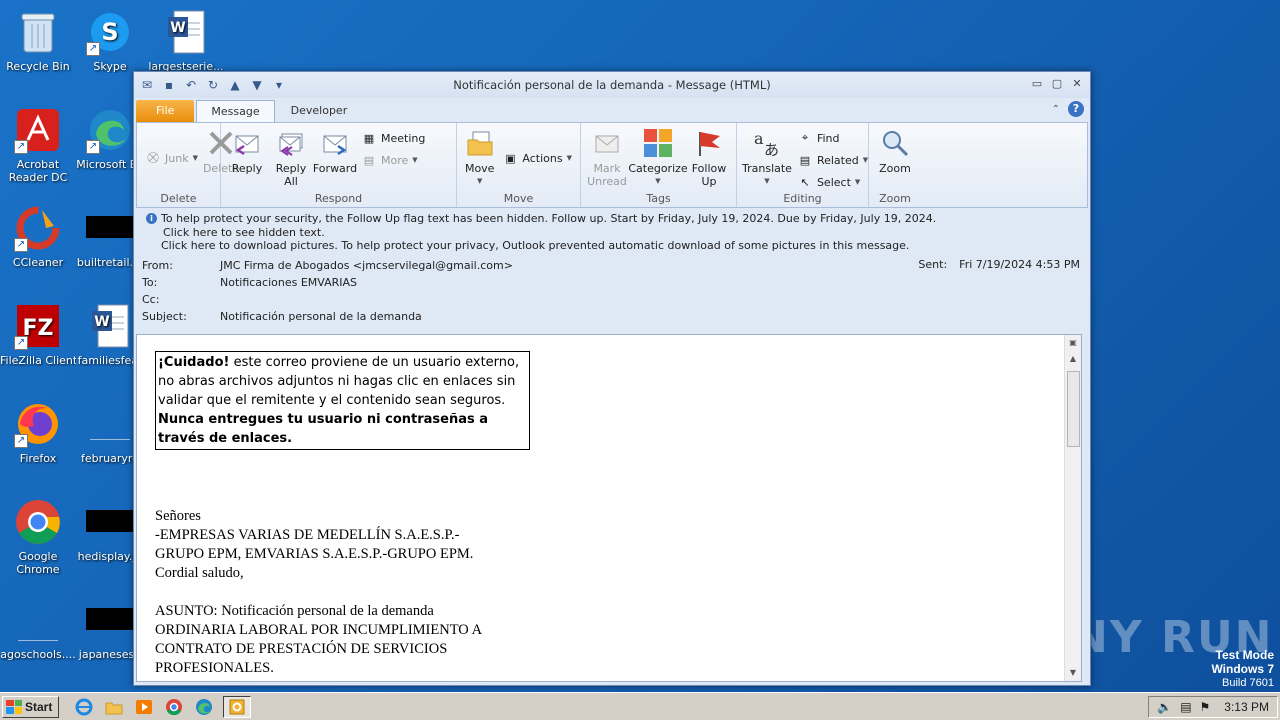 The image size is (1280, 720). I want to click on action-center-flag-icon: ⚑, so click(1205, 707).